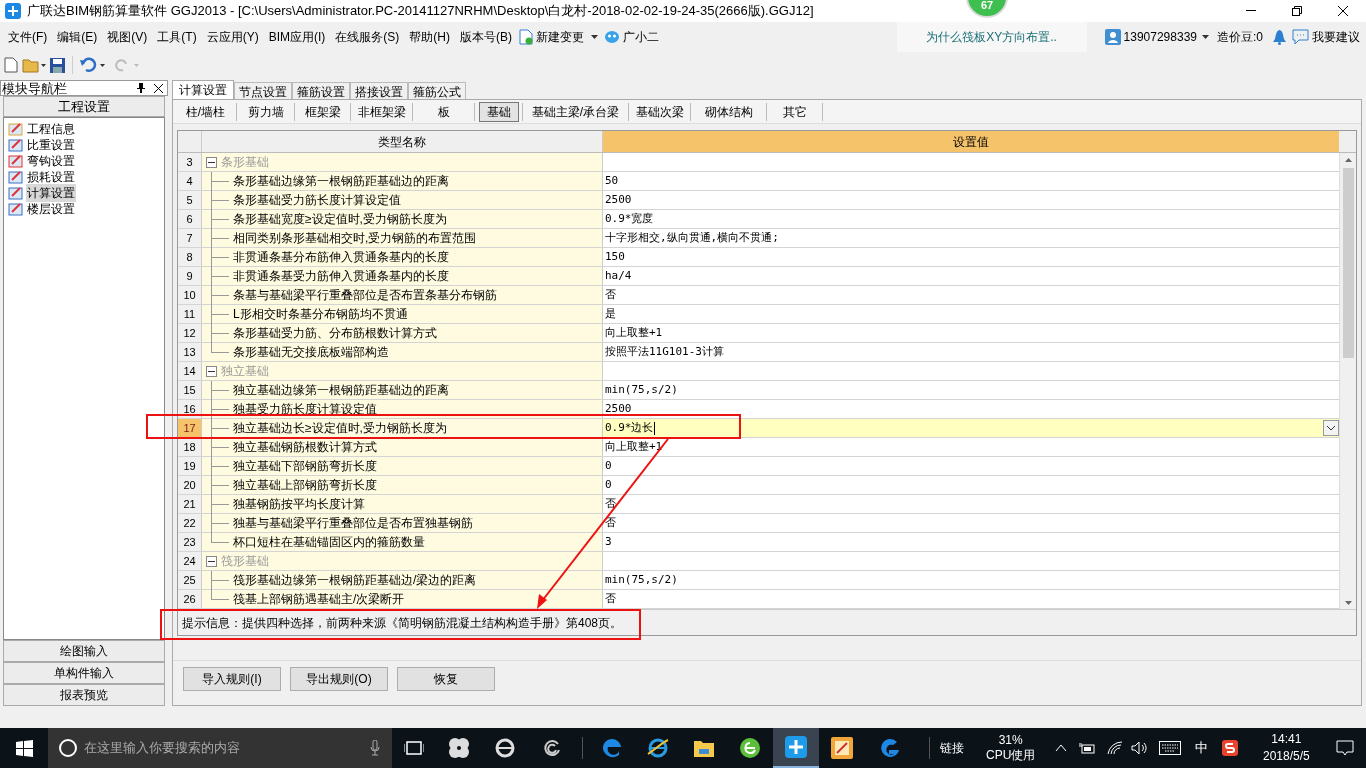 The image size is (1366, 768). What do you see at coordinates (51, 209) in the screenshot?
I see `nav-item: 楼层设置` at bounding box center [51, 209].